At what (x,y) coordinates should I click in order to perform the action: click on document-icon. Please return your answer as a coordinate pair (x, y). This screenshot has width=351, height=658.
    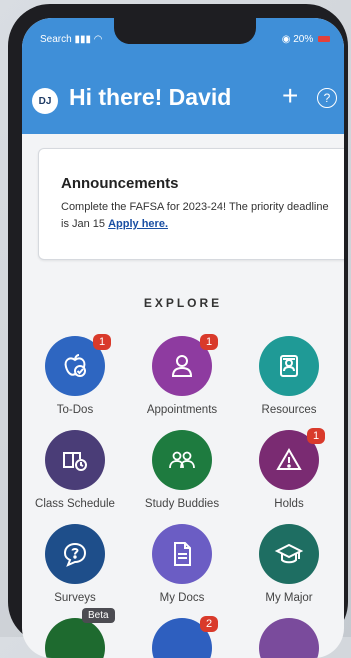
    Looking at the image, I should click on (182, 554).